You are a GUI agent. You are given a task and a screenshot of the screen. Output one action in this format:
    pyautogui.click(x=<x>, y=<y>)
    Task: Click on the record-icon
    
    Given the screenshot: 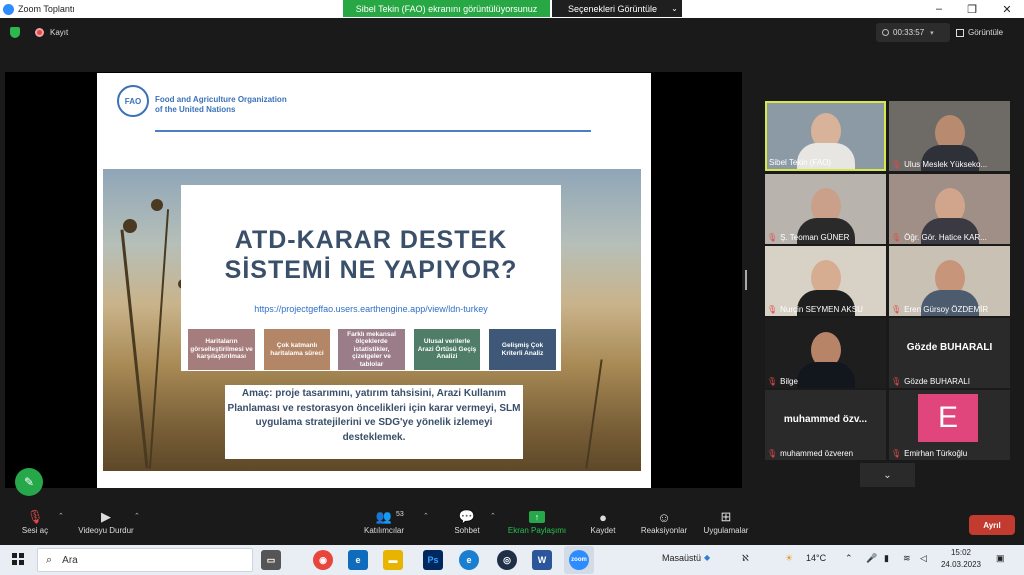 What is the action you would take?
    pyautogui.click(x=39, y=32)
    